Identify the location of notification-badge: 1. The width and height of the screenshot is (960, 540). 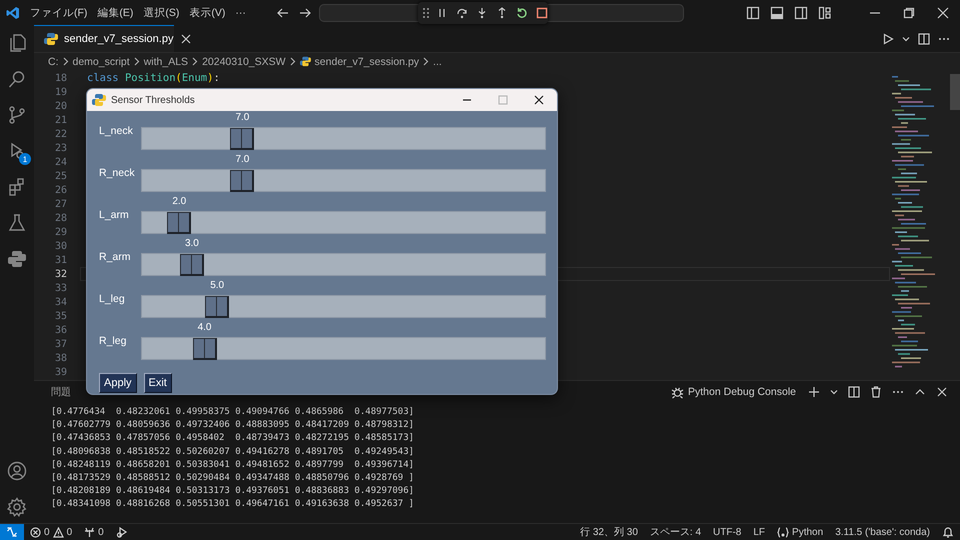
(25, 159).